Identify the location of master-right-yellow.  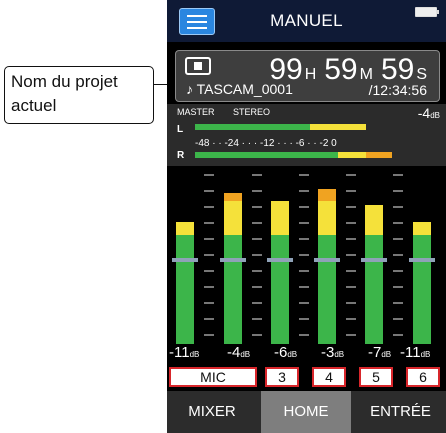
(352, 155).